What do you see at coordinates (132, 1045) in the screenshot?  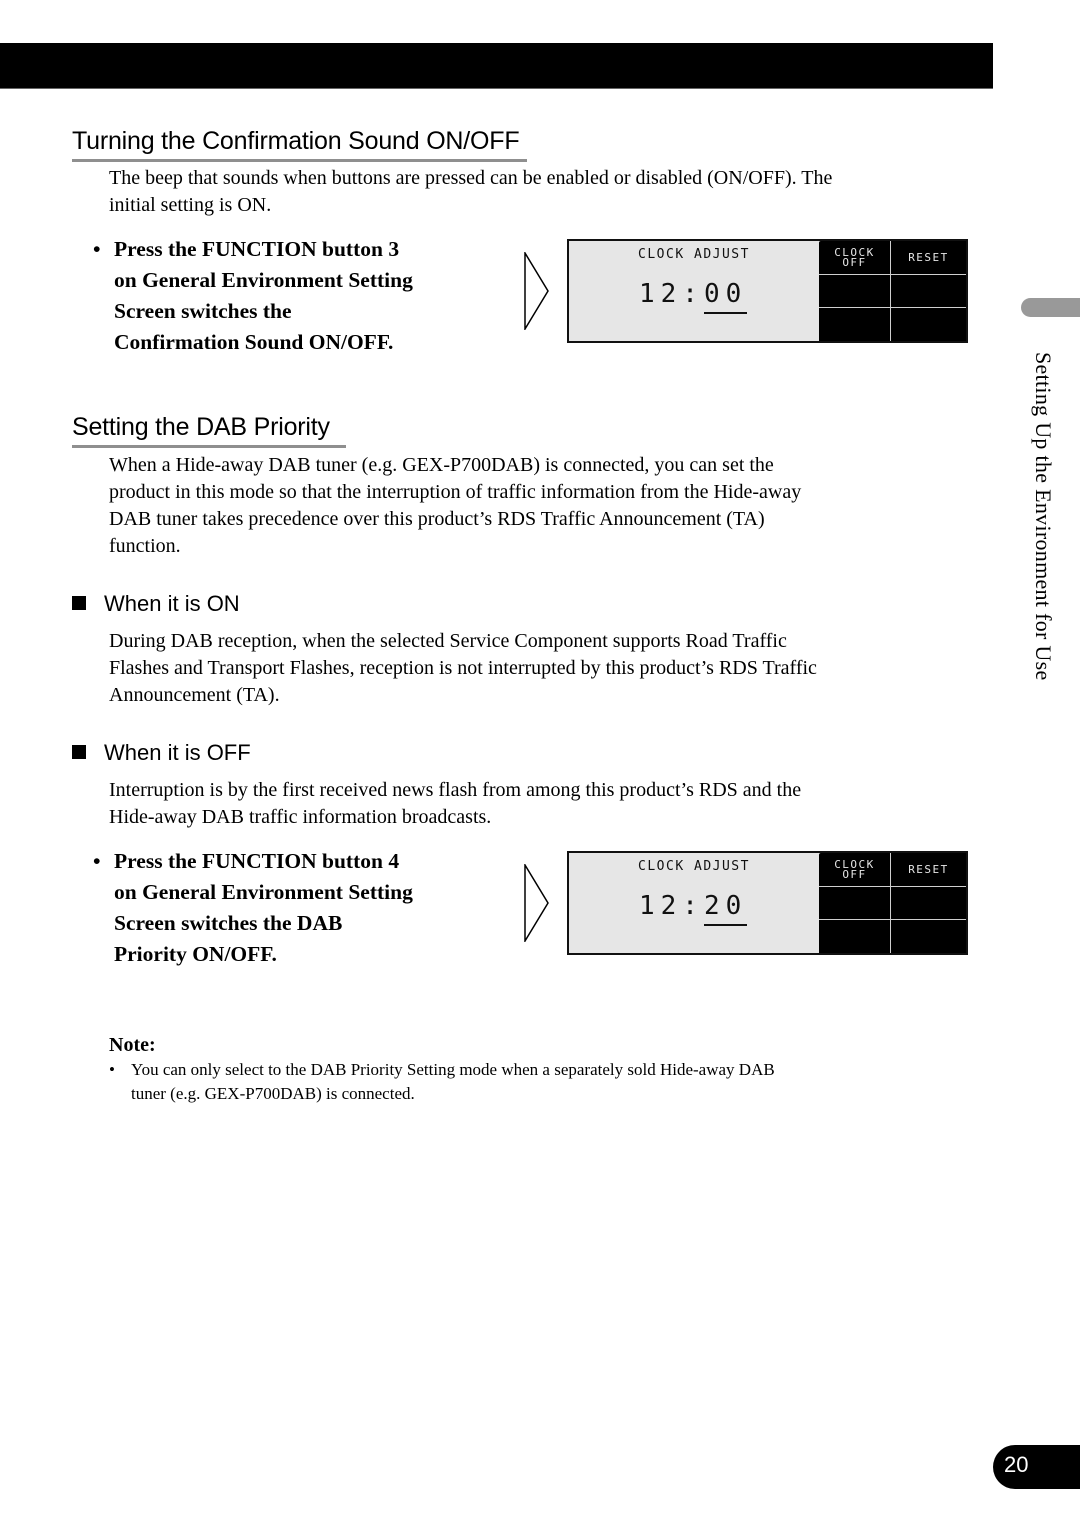 I see `note-label: Note:` at bounding box center [132, 1045].